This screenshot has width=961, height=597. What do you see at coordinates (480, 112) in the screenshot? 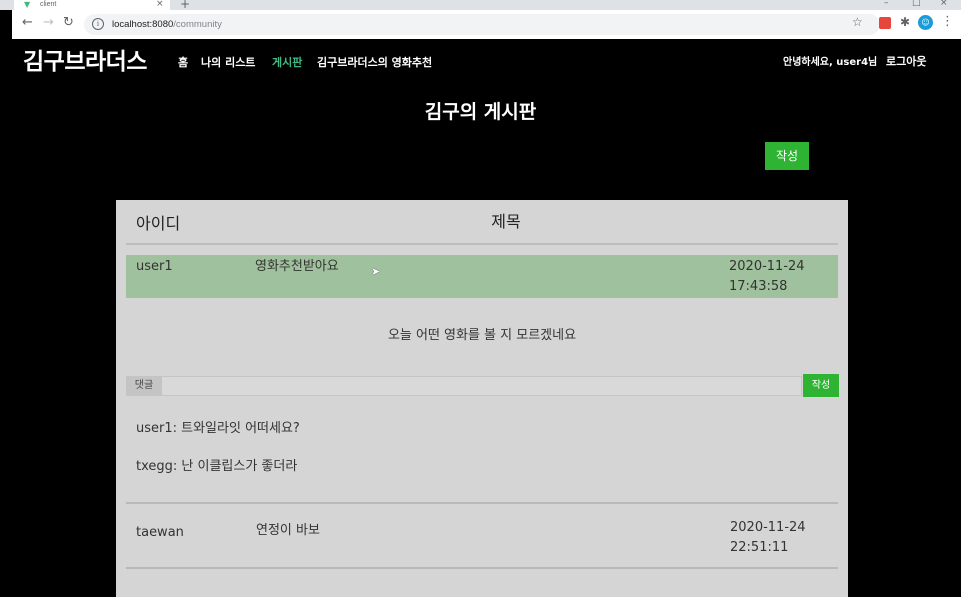
I see `page-title: 김구의 게시판` at bounding box center [480, 112].